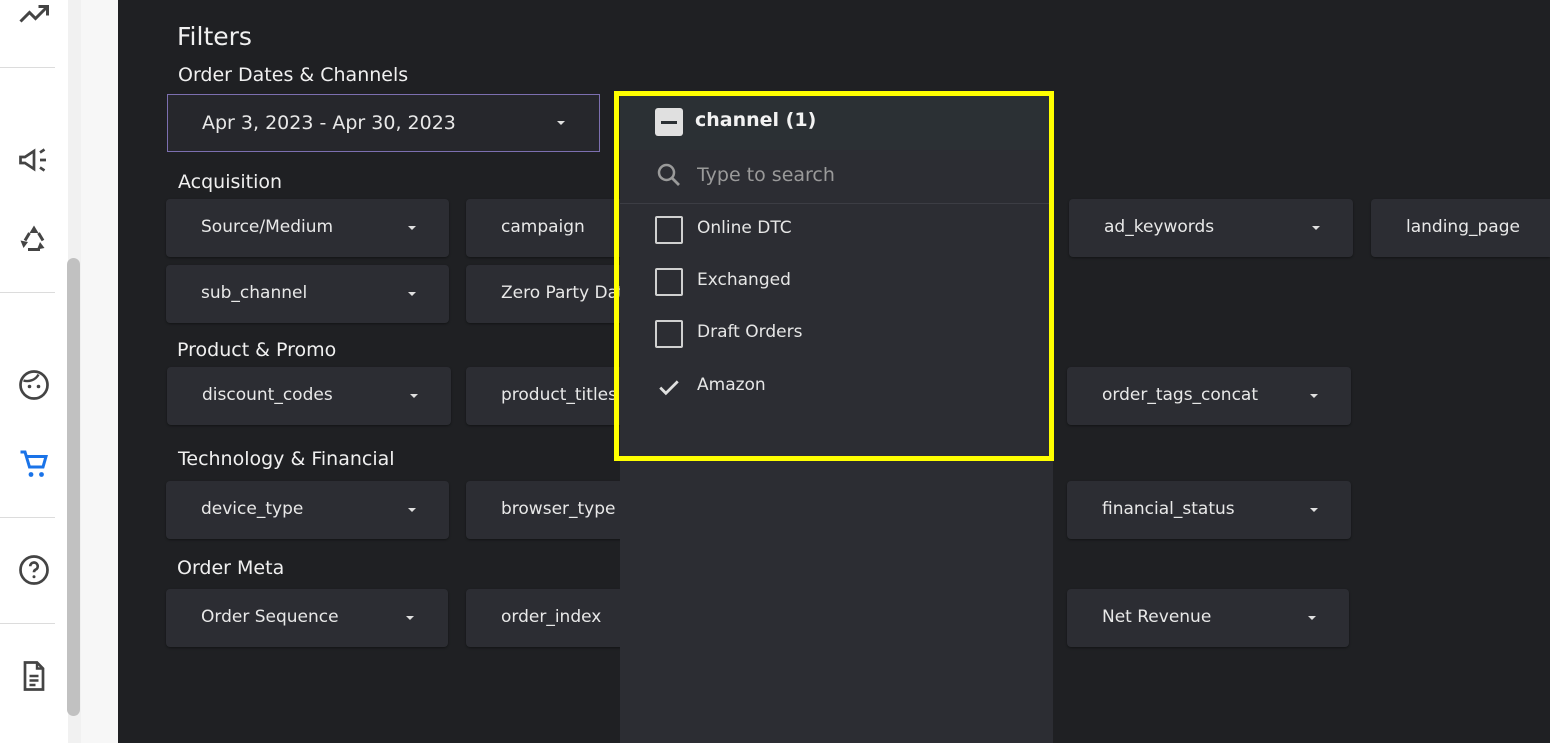 This screenshot has width=1550, height=743. I want to click on filter-label: device_type, so click(252, 509).